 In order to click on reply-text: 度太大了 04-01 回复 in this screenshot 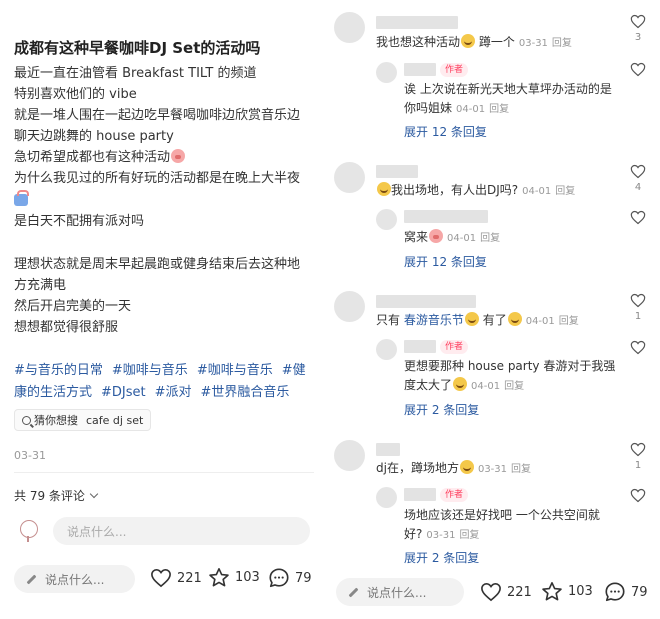, I will do `click(464, 384)`.